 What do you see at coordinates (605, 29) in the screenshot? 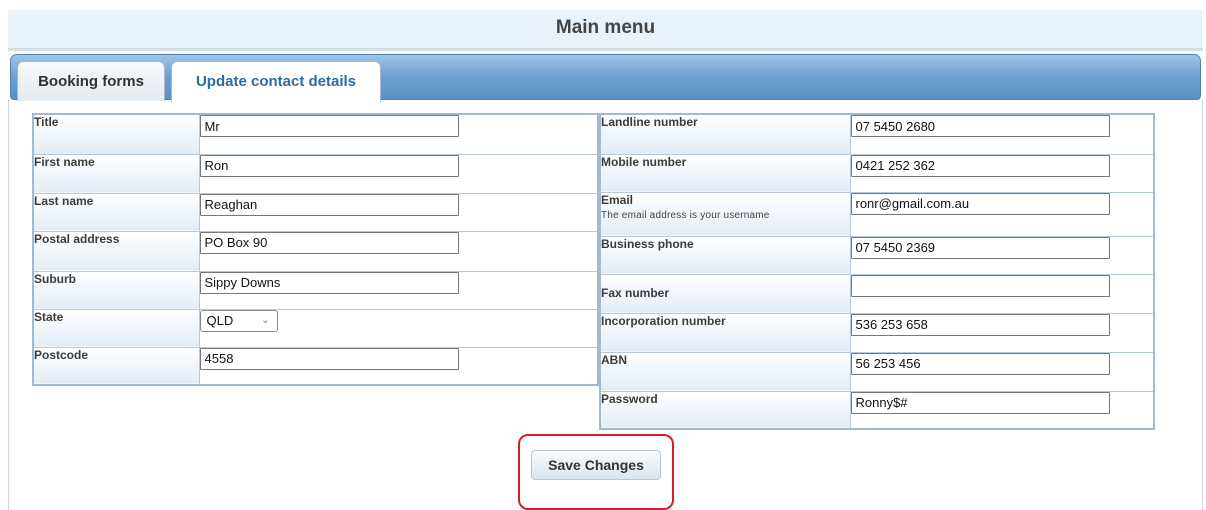
I see `page-title: Main menu` at bounding box center [605, 29].